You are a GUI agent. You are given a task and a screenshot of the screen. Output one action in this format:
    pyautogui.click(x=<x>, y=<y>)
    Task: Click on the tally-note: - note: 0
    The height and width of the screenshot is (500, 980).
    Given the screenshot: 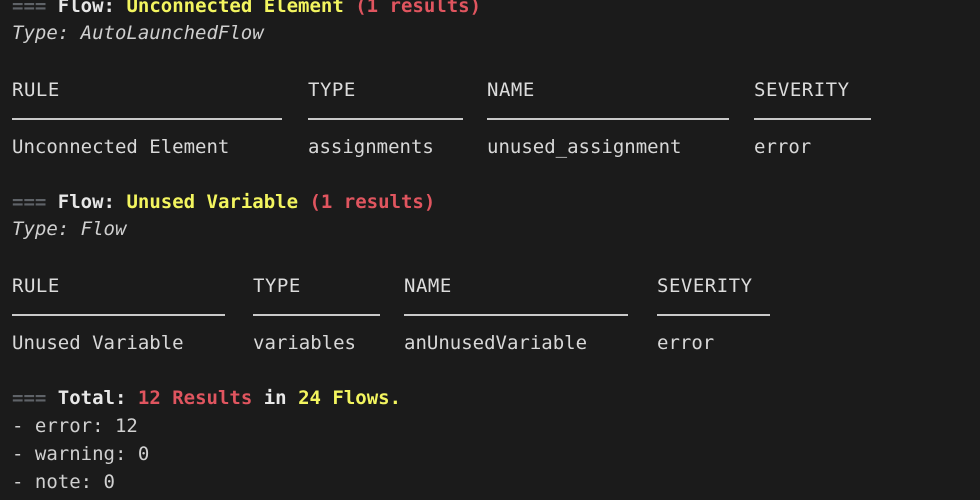 What is the action you would take?
    pyautogui.click(x=63, y=482)
    